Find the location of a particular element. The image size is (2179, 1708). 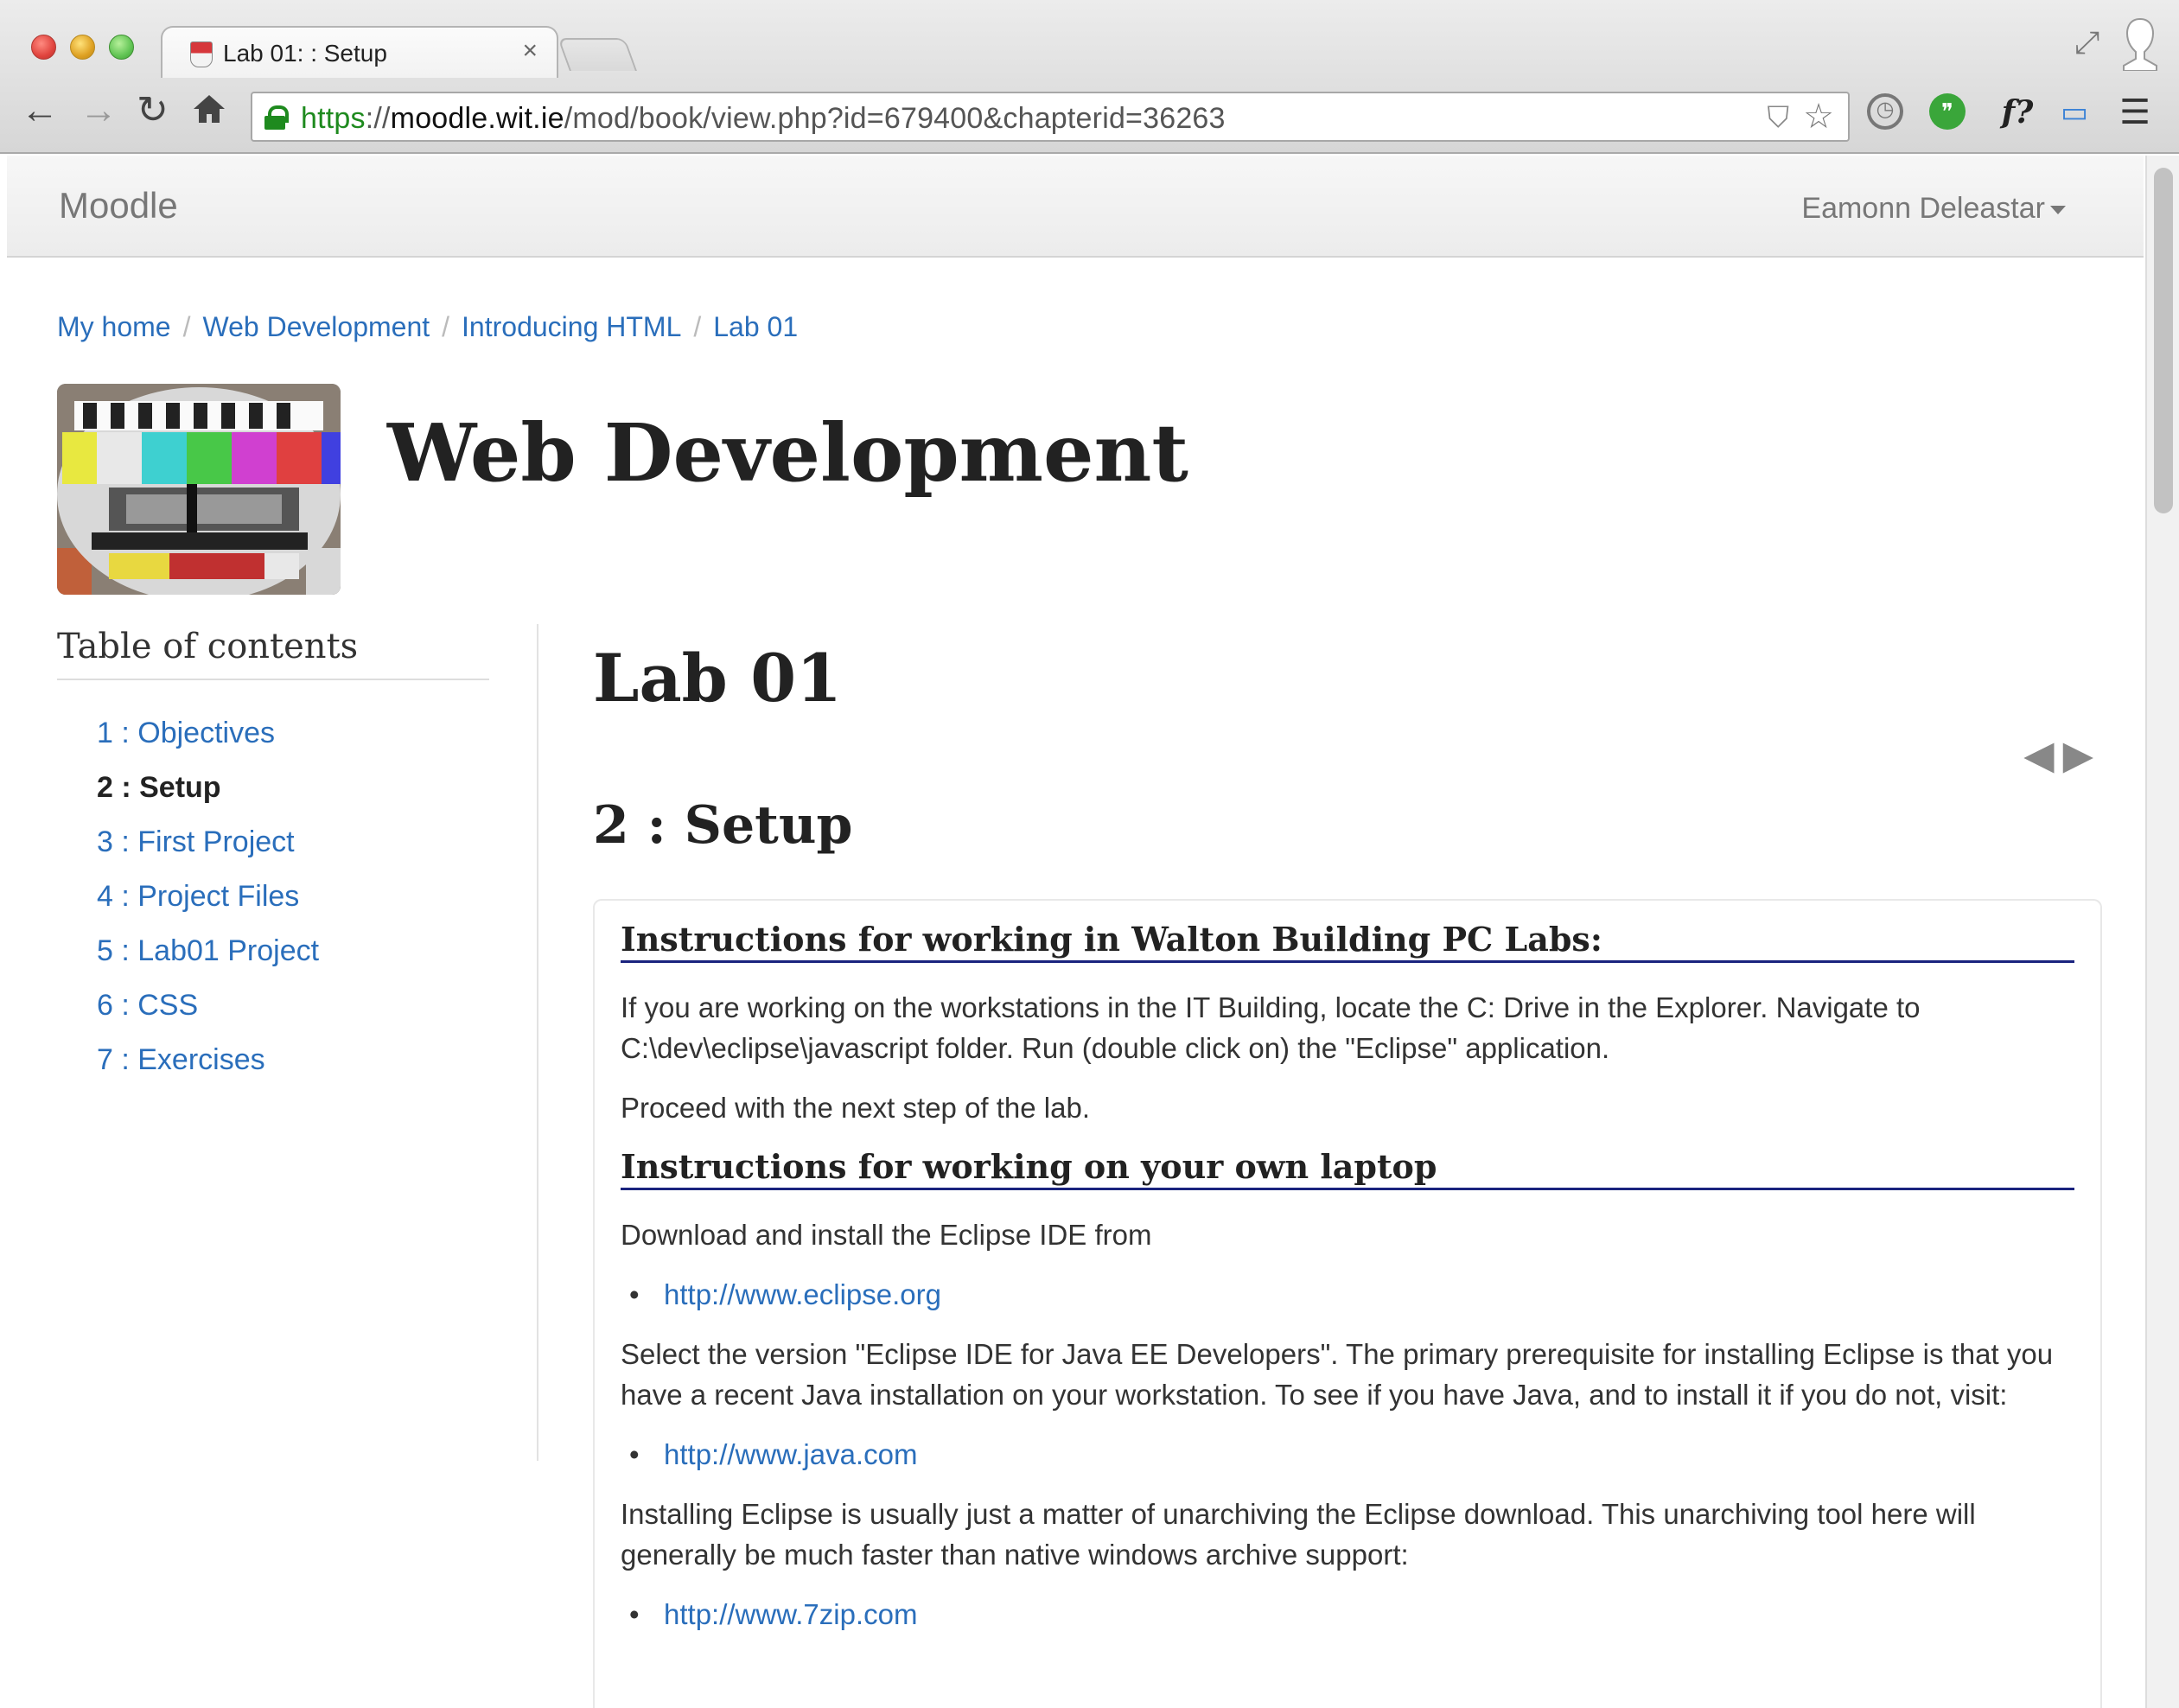

scrollbar-thumb is located at coordinates (2163, 340).